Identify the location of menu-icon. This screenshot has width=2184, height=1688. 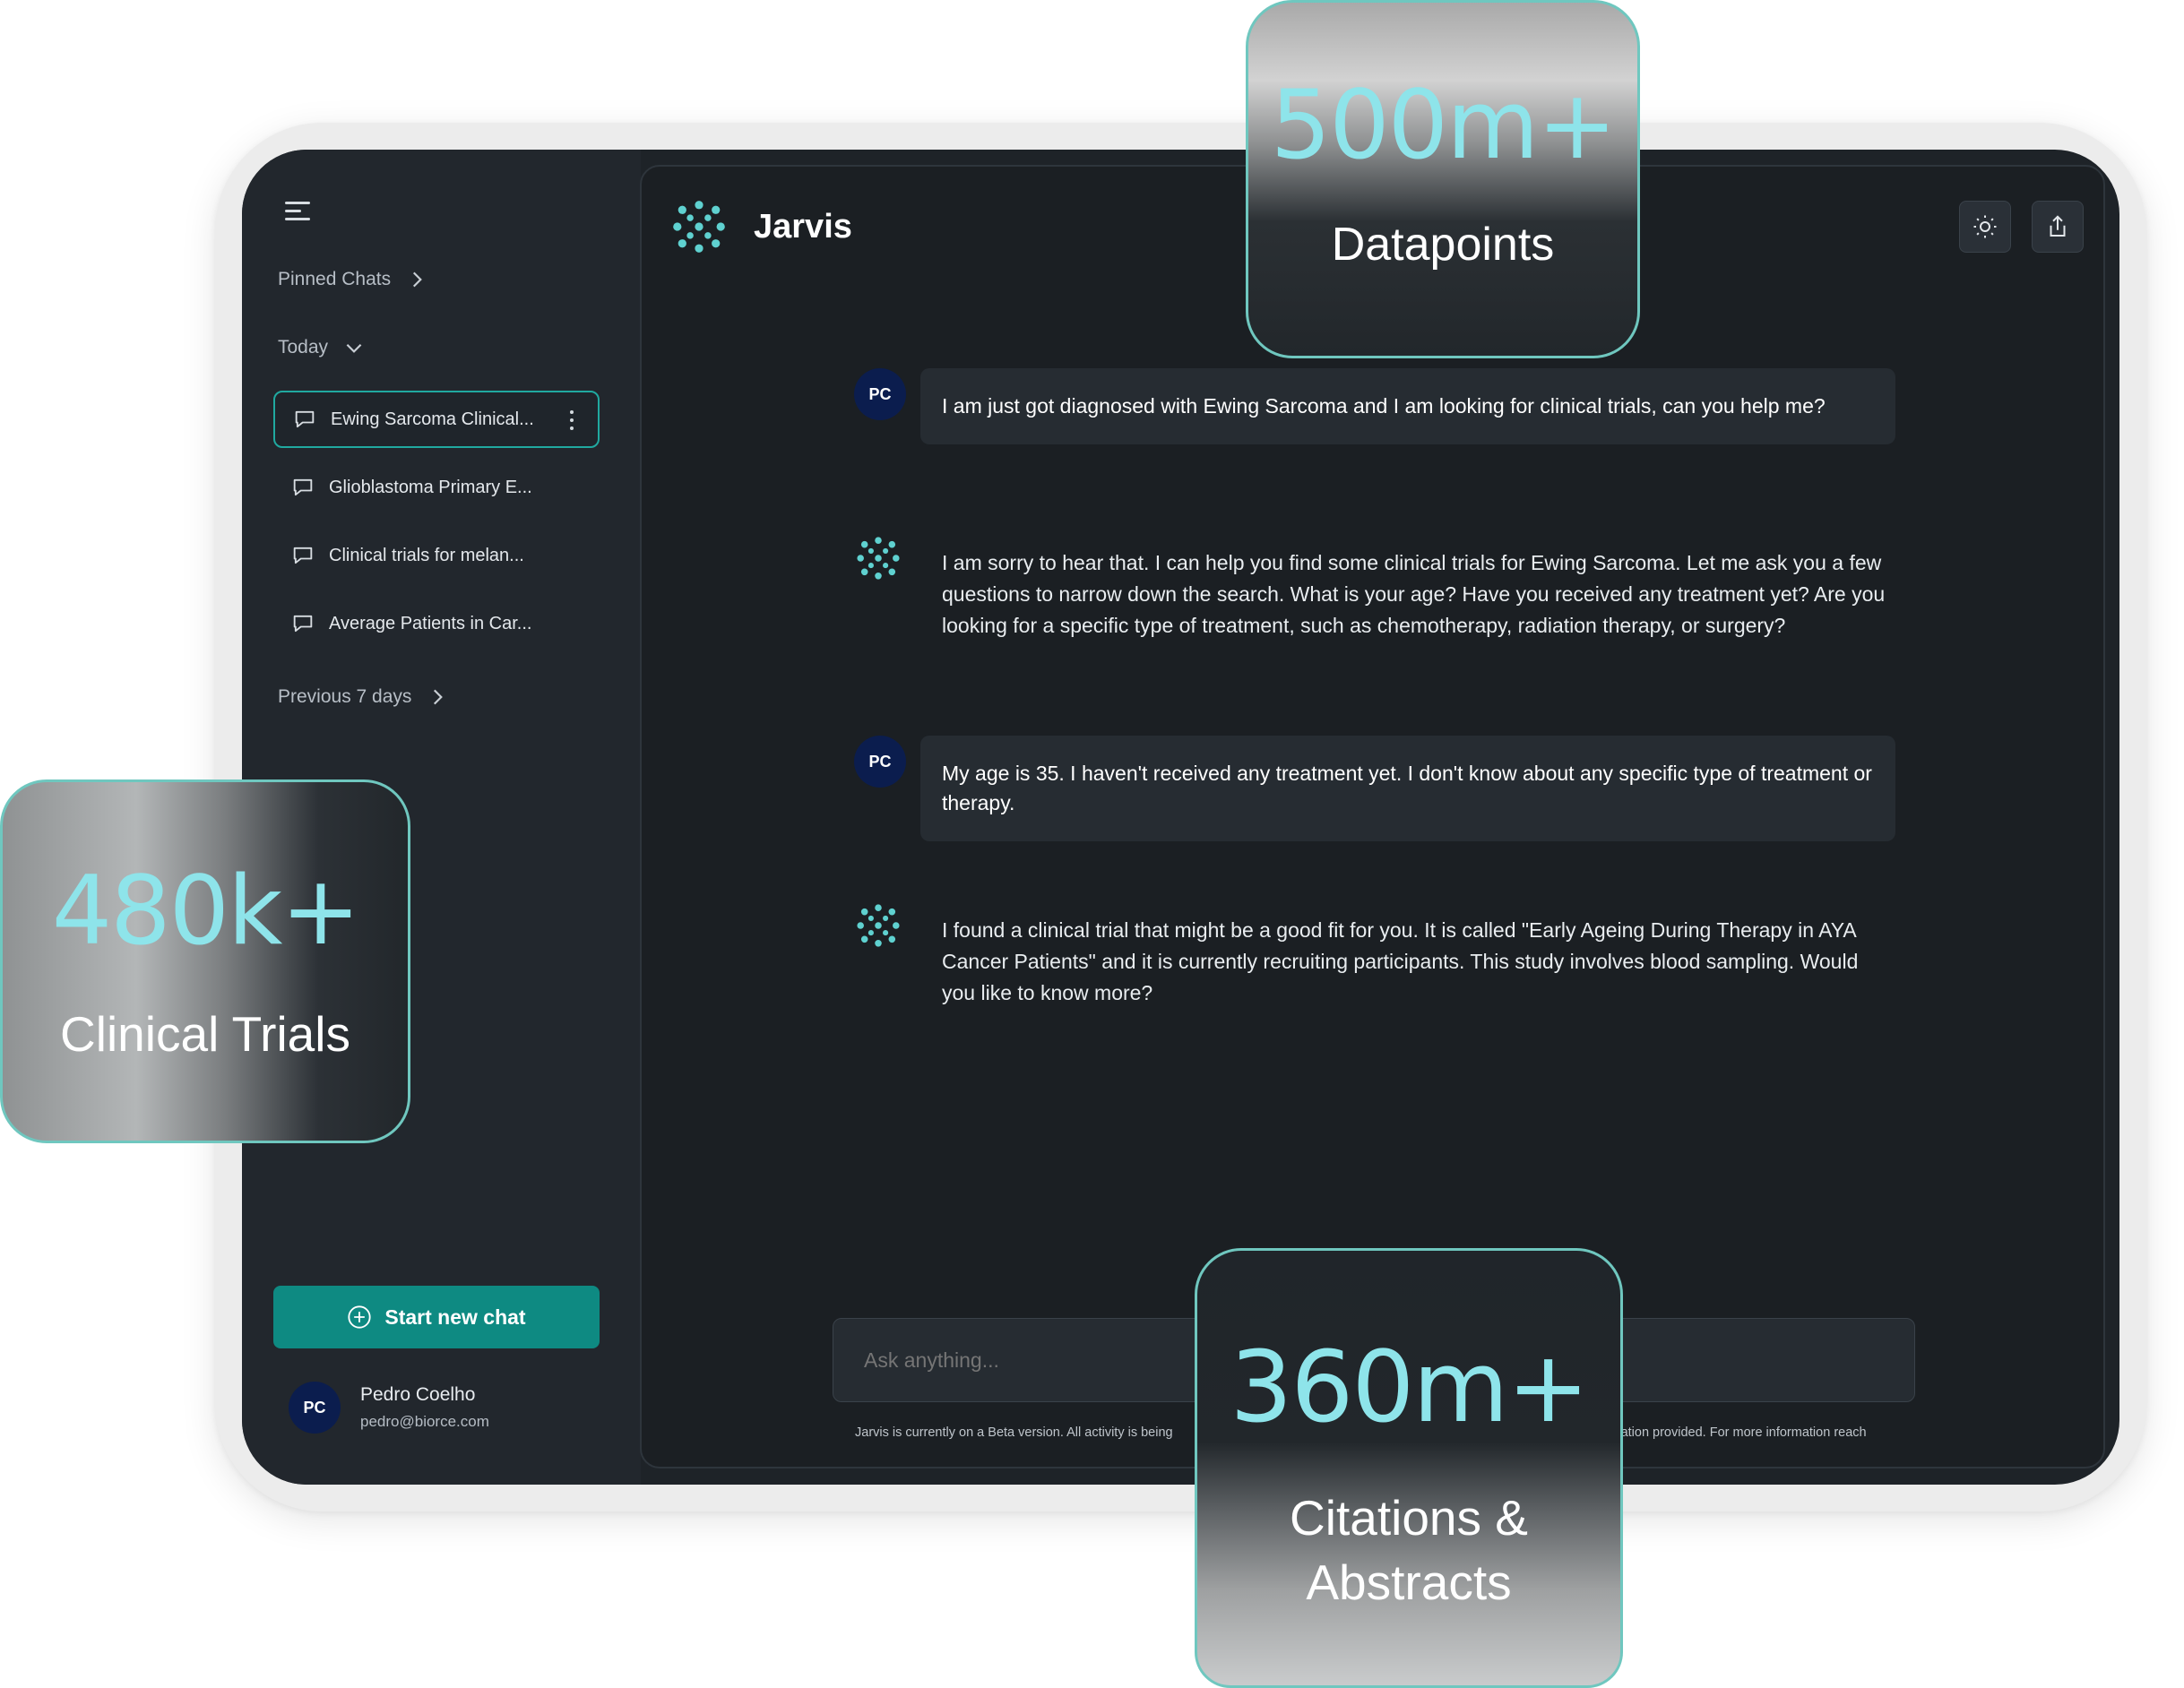
(303, 212).